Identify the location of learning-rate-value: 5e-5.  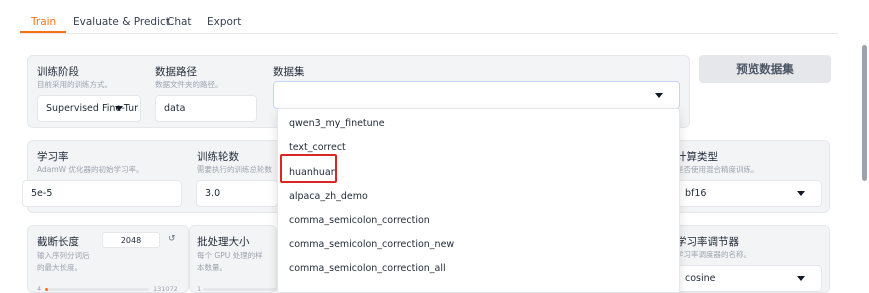
(42, 193).